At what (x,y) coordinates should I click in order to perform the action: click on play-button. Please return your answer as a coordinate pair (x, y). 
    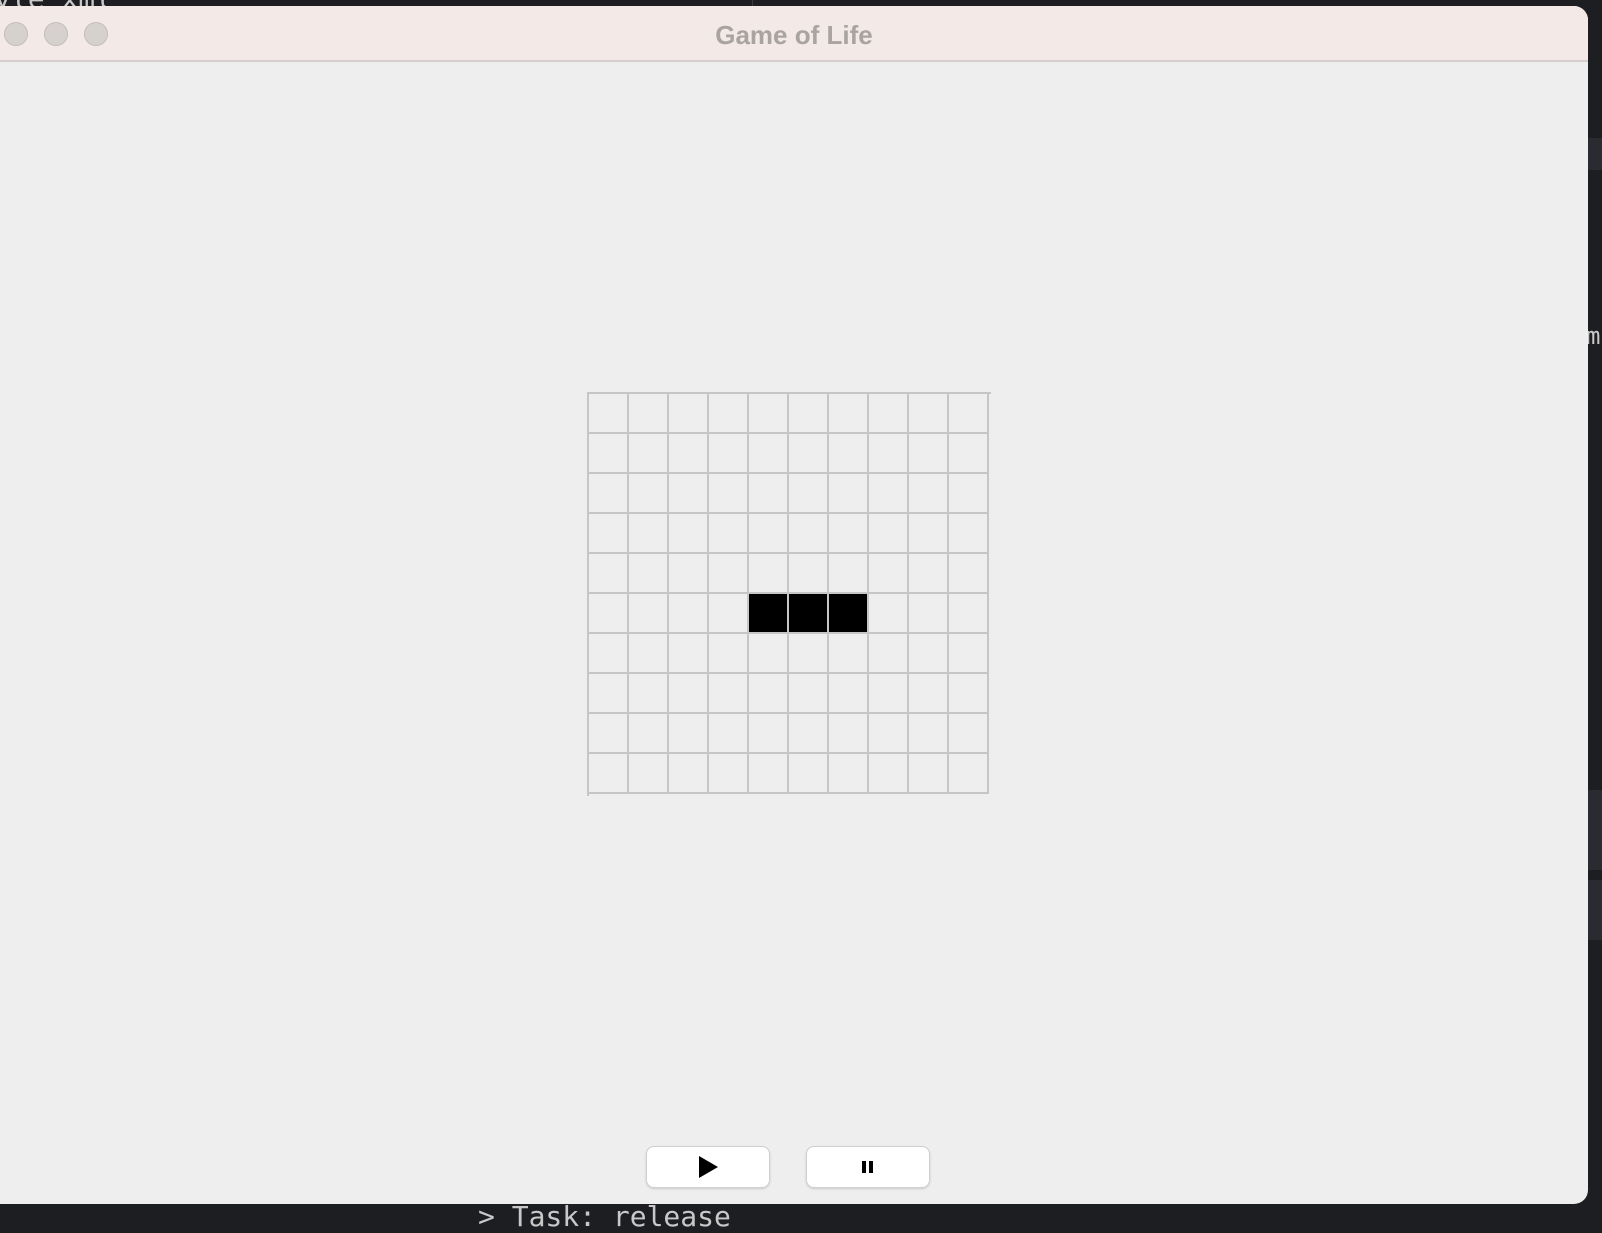
    Looking at the image, I should click on (708, 1167).